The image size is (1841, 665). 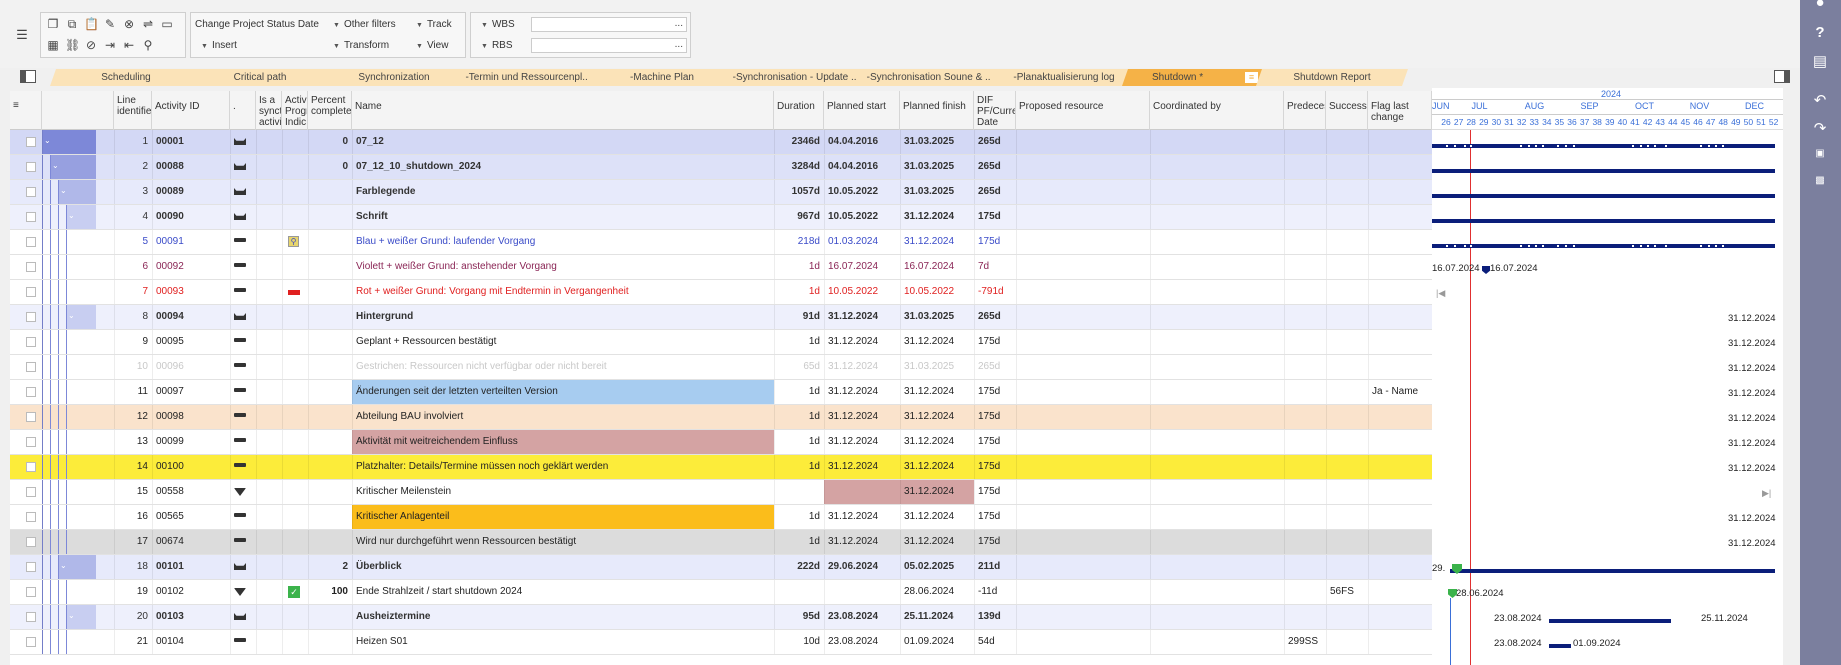 I want to click on unlink-icon: ⊘, so click(x=91, y=45).